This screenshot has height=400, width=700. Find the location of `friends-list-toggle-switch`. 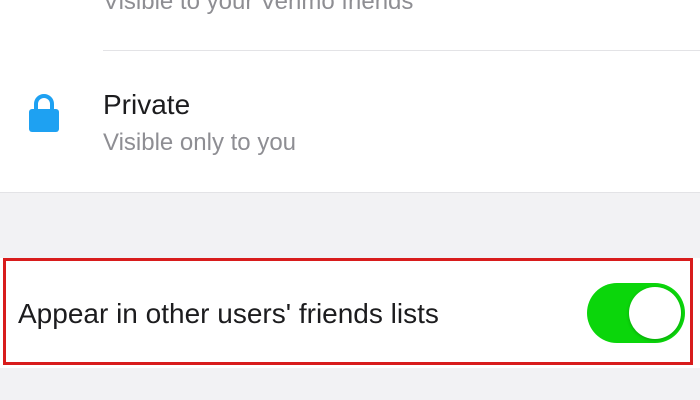

friends-list-toggle-switch is located at coordinates (636, 313).